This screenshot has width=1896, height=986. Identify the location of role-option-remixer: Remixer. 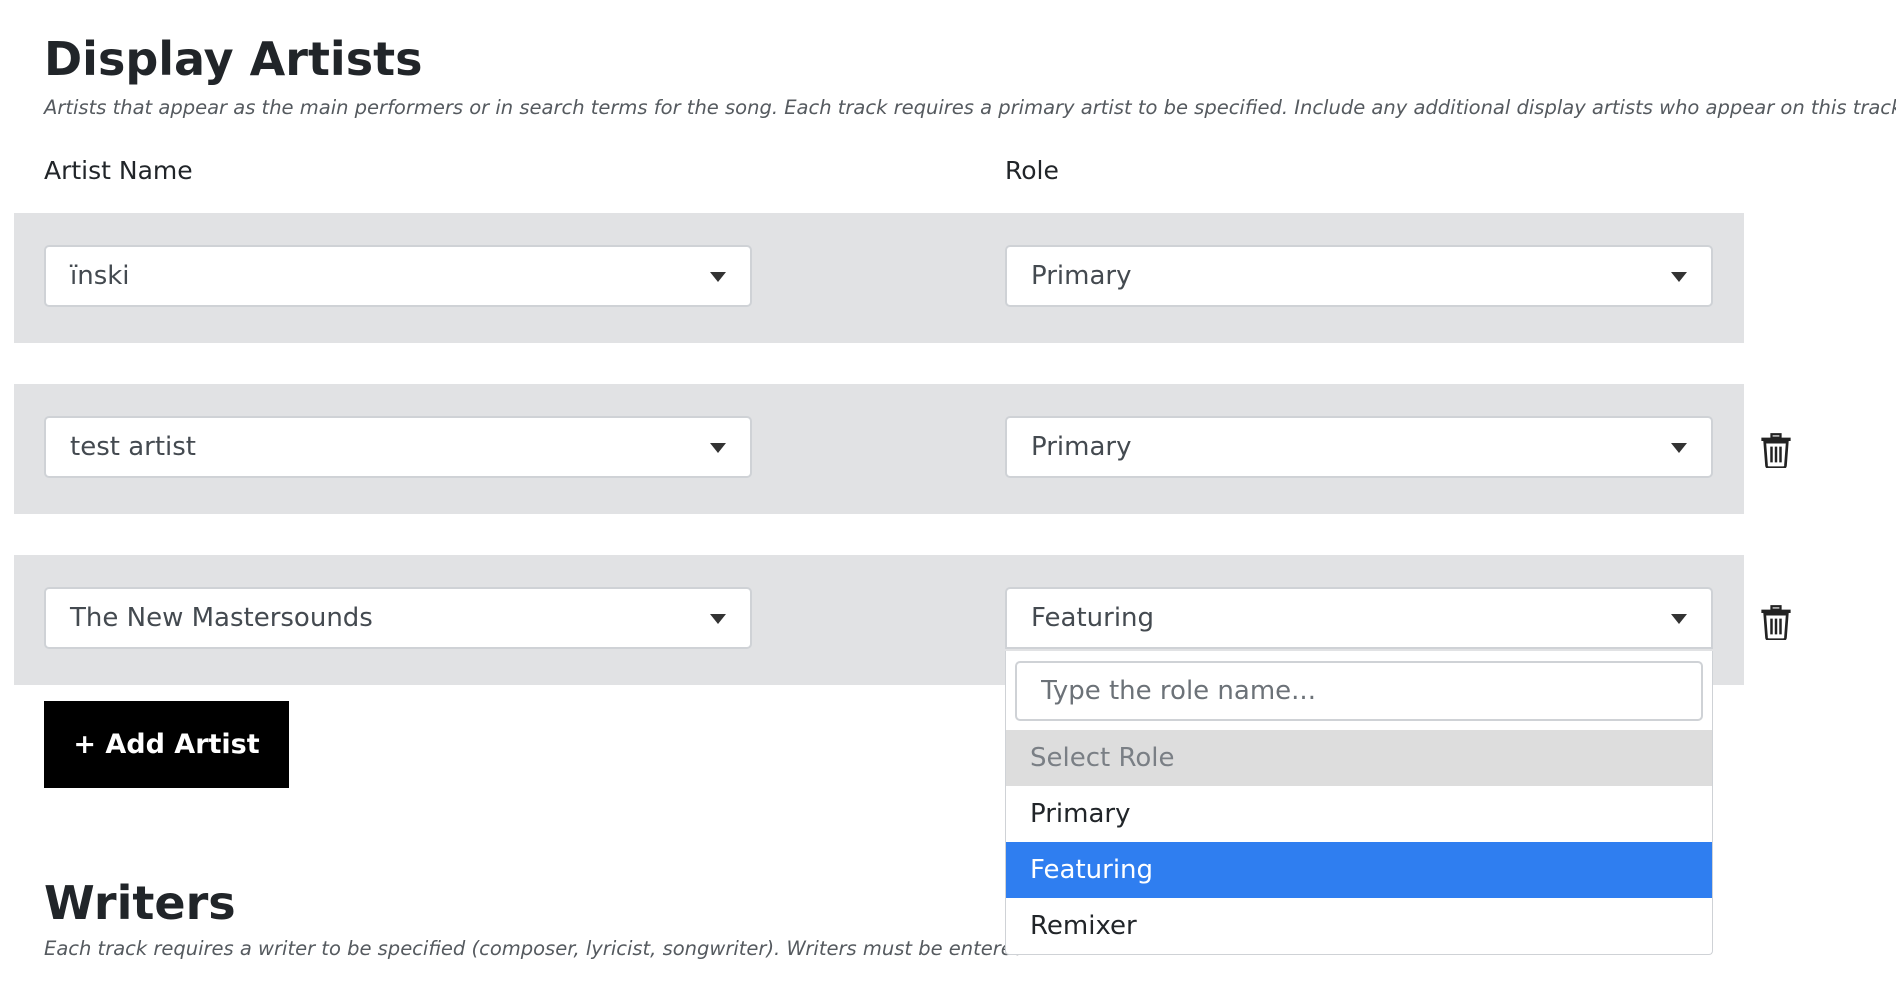
(1359, 926).